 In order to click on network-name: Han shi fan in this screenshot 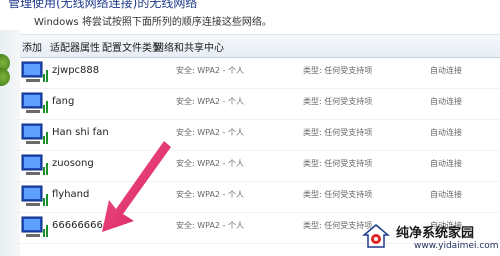, I will do `click(80, 132)`.